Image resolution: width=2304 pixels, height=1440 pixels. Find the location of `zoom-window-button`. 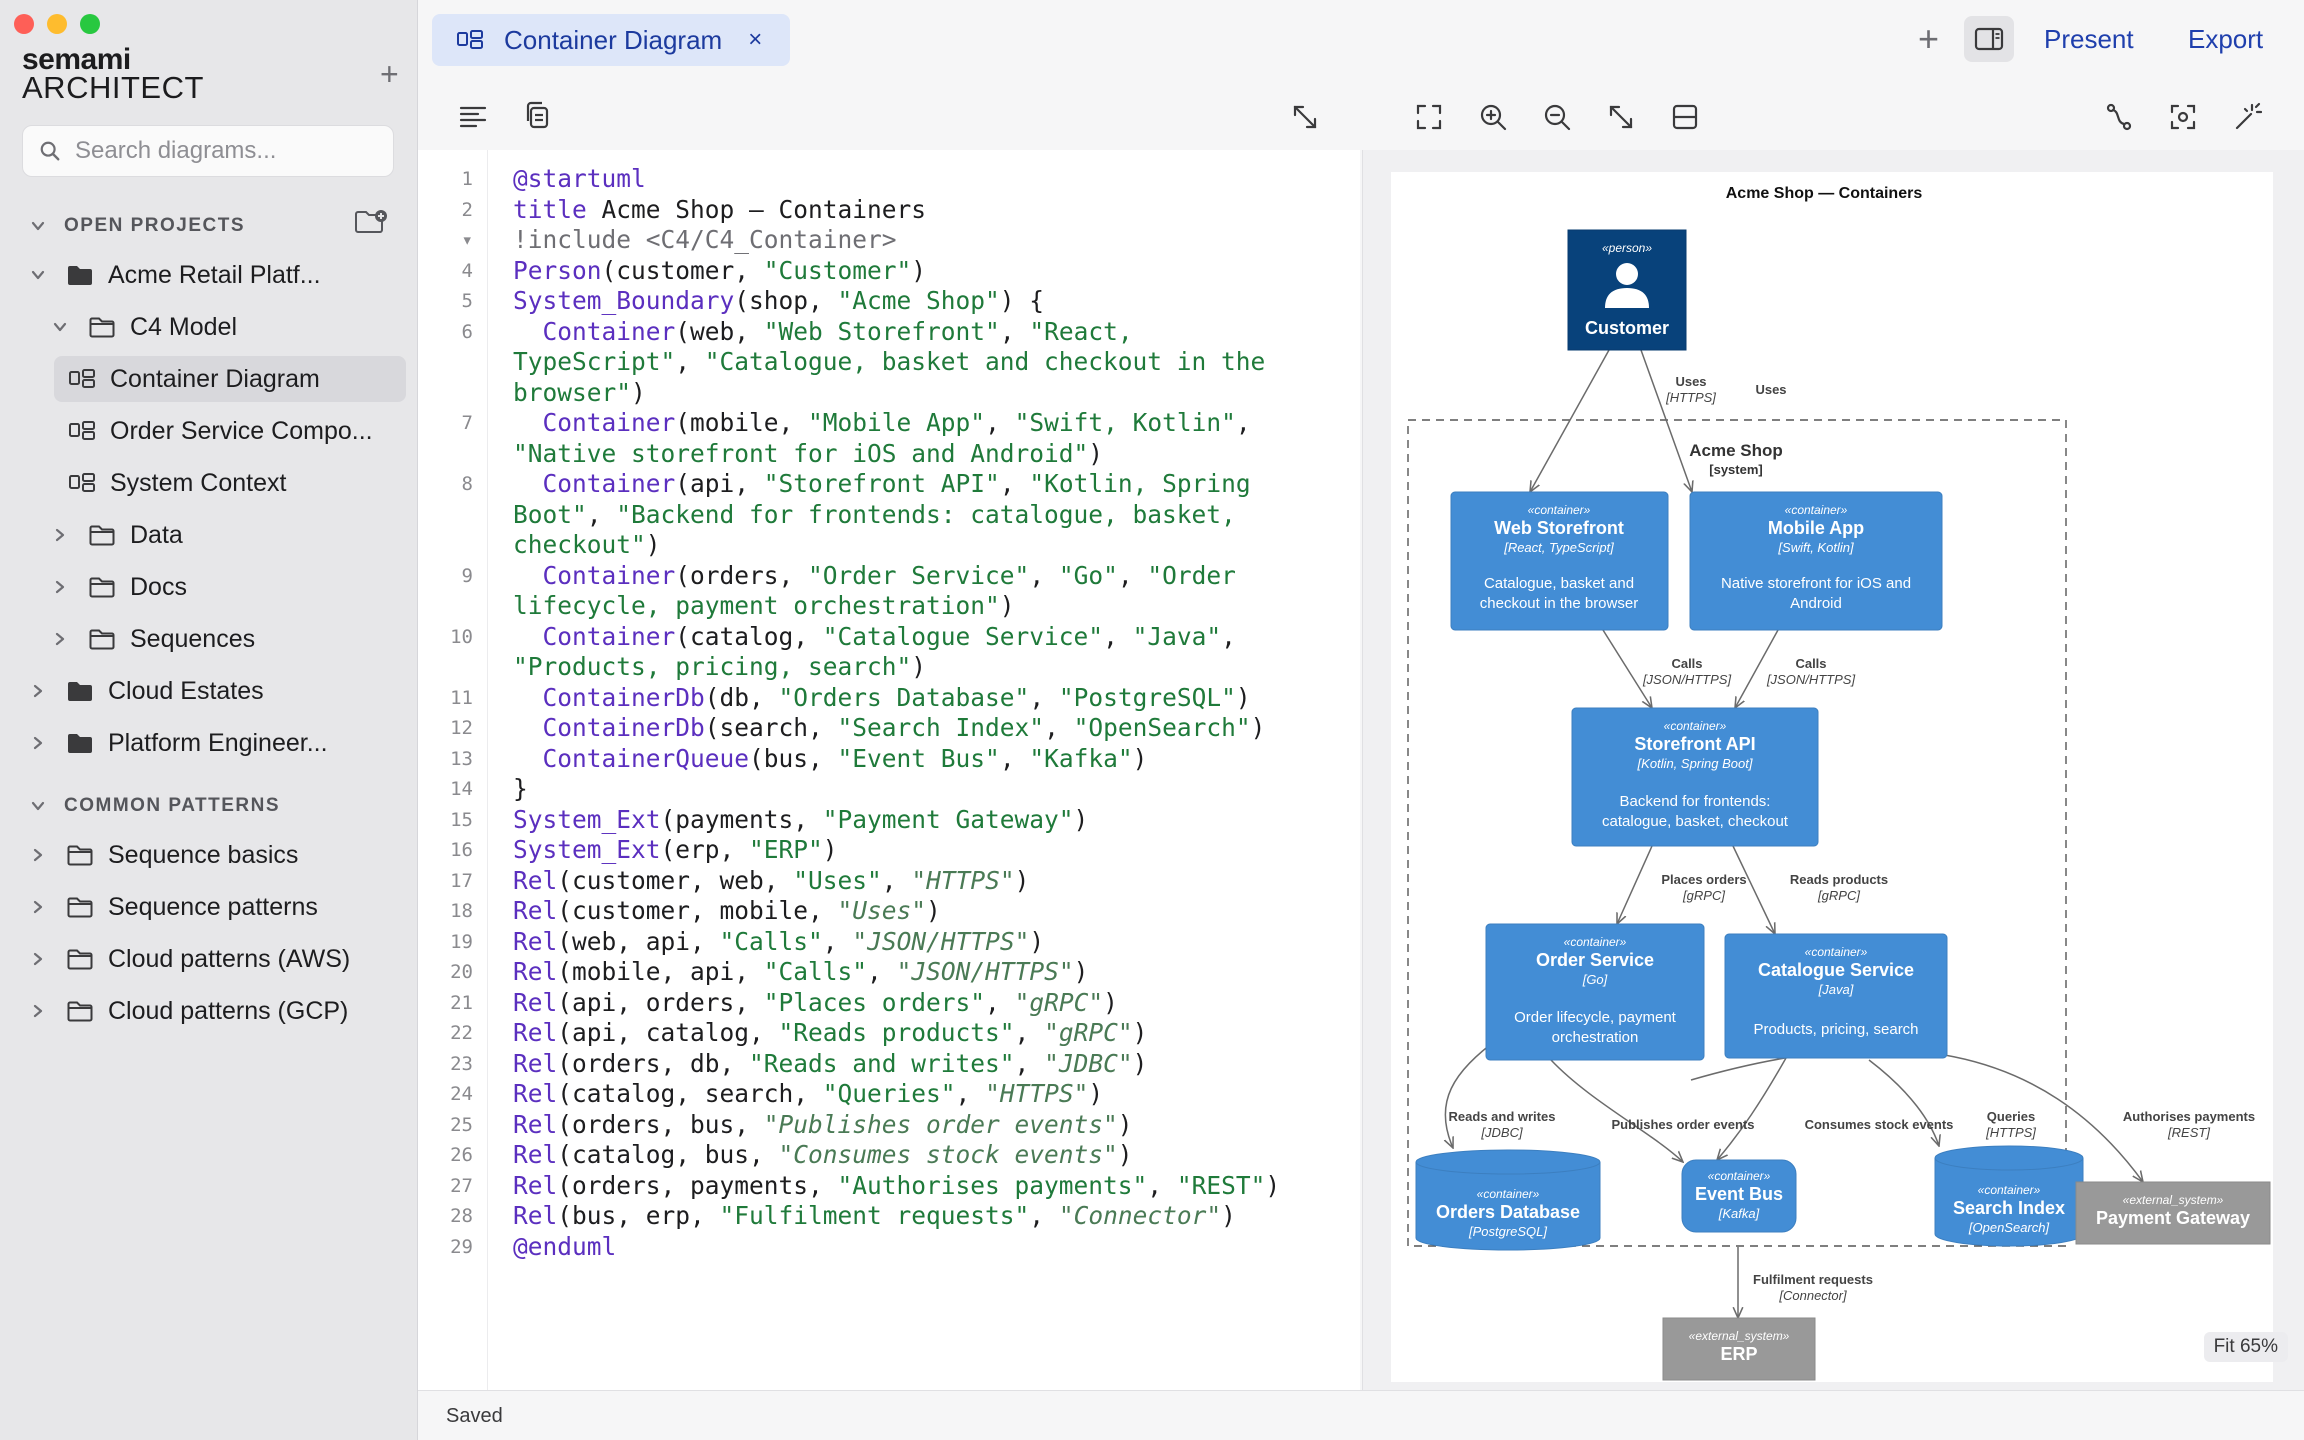

zoom-window-button is located at coordinates (90, 24).